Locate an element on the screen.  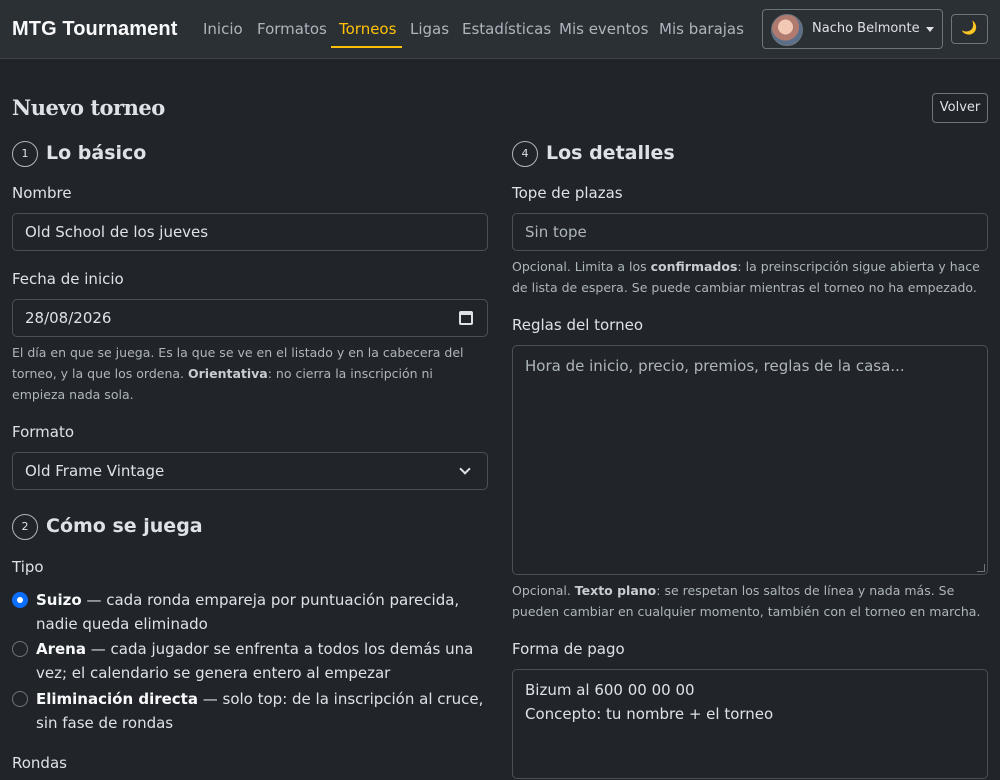
moon-icon: 🌙 is located at coordinates (969, 28).